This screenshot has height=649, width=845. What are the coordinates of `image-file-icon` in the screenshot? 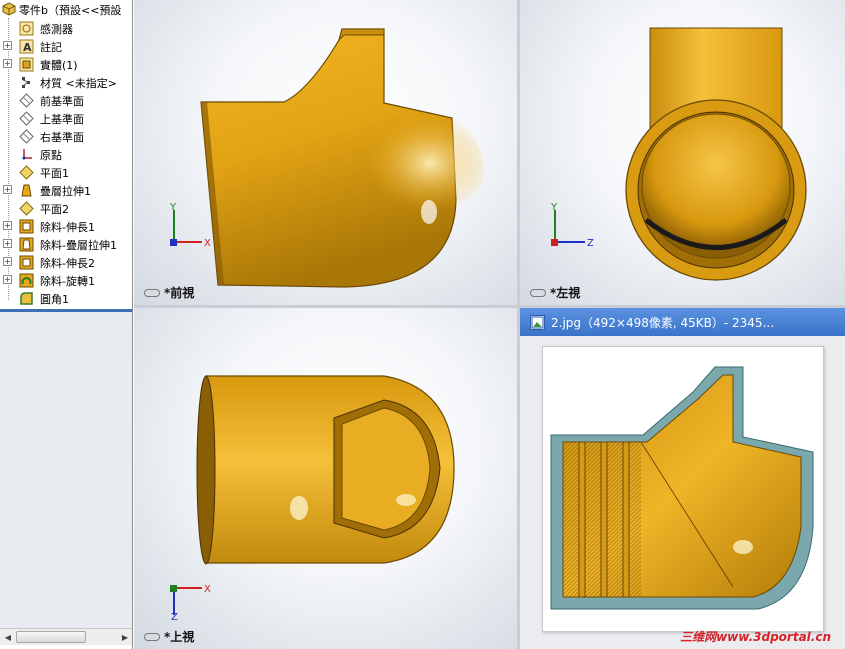 It's located at (537, 322).